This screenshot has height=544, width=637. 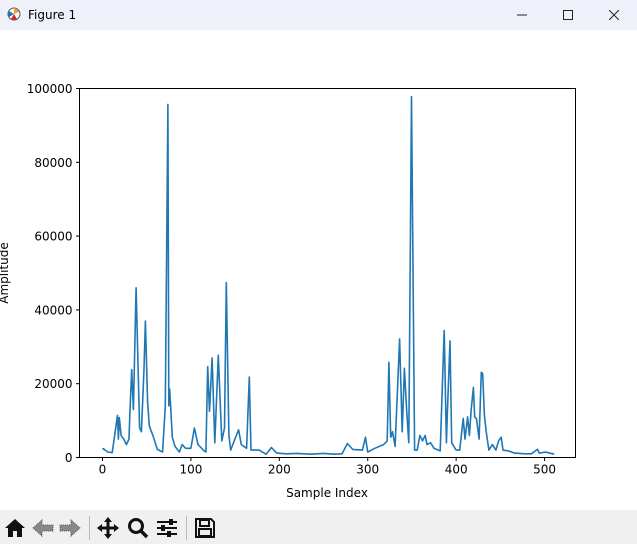 I want to click on maximize-button, so click(x=568, y=15).